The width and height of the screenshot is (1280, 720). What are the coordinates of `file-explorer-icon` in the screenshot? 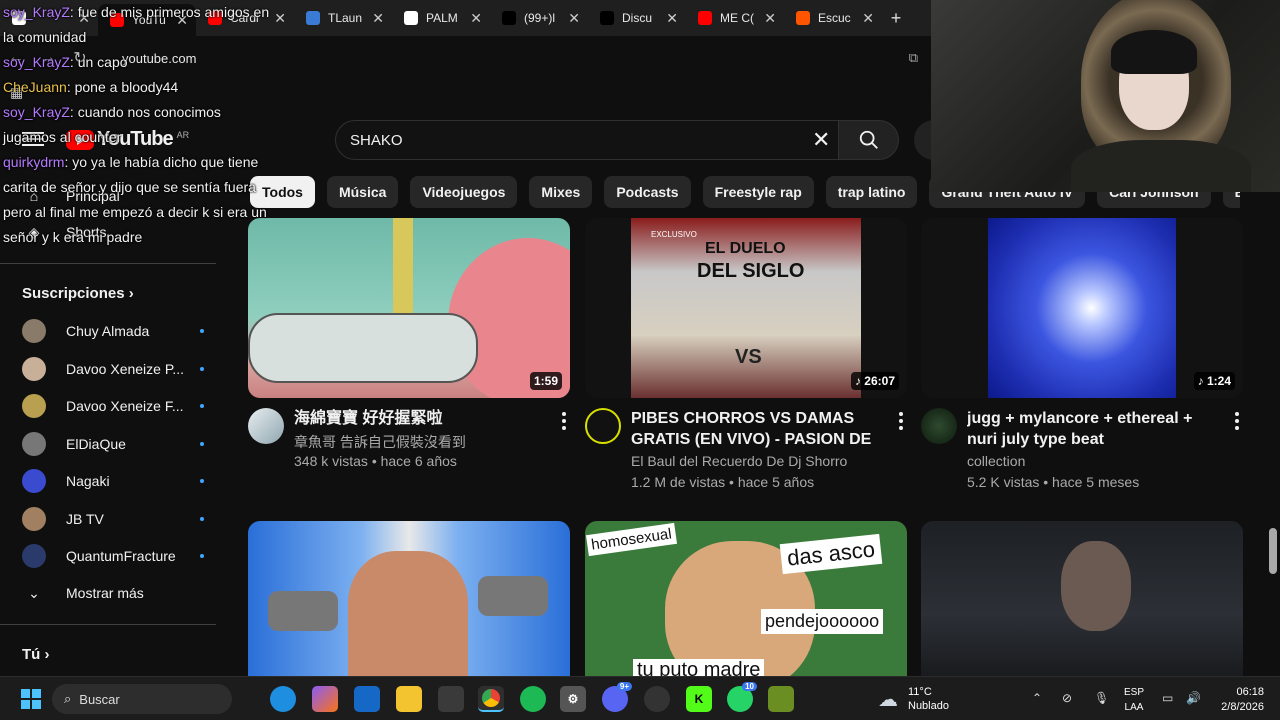 It's located at (409, 699).